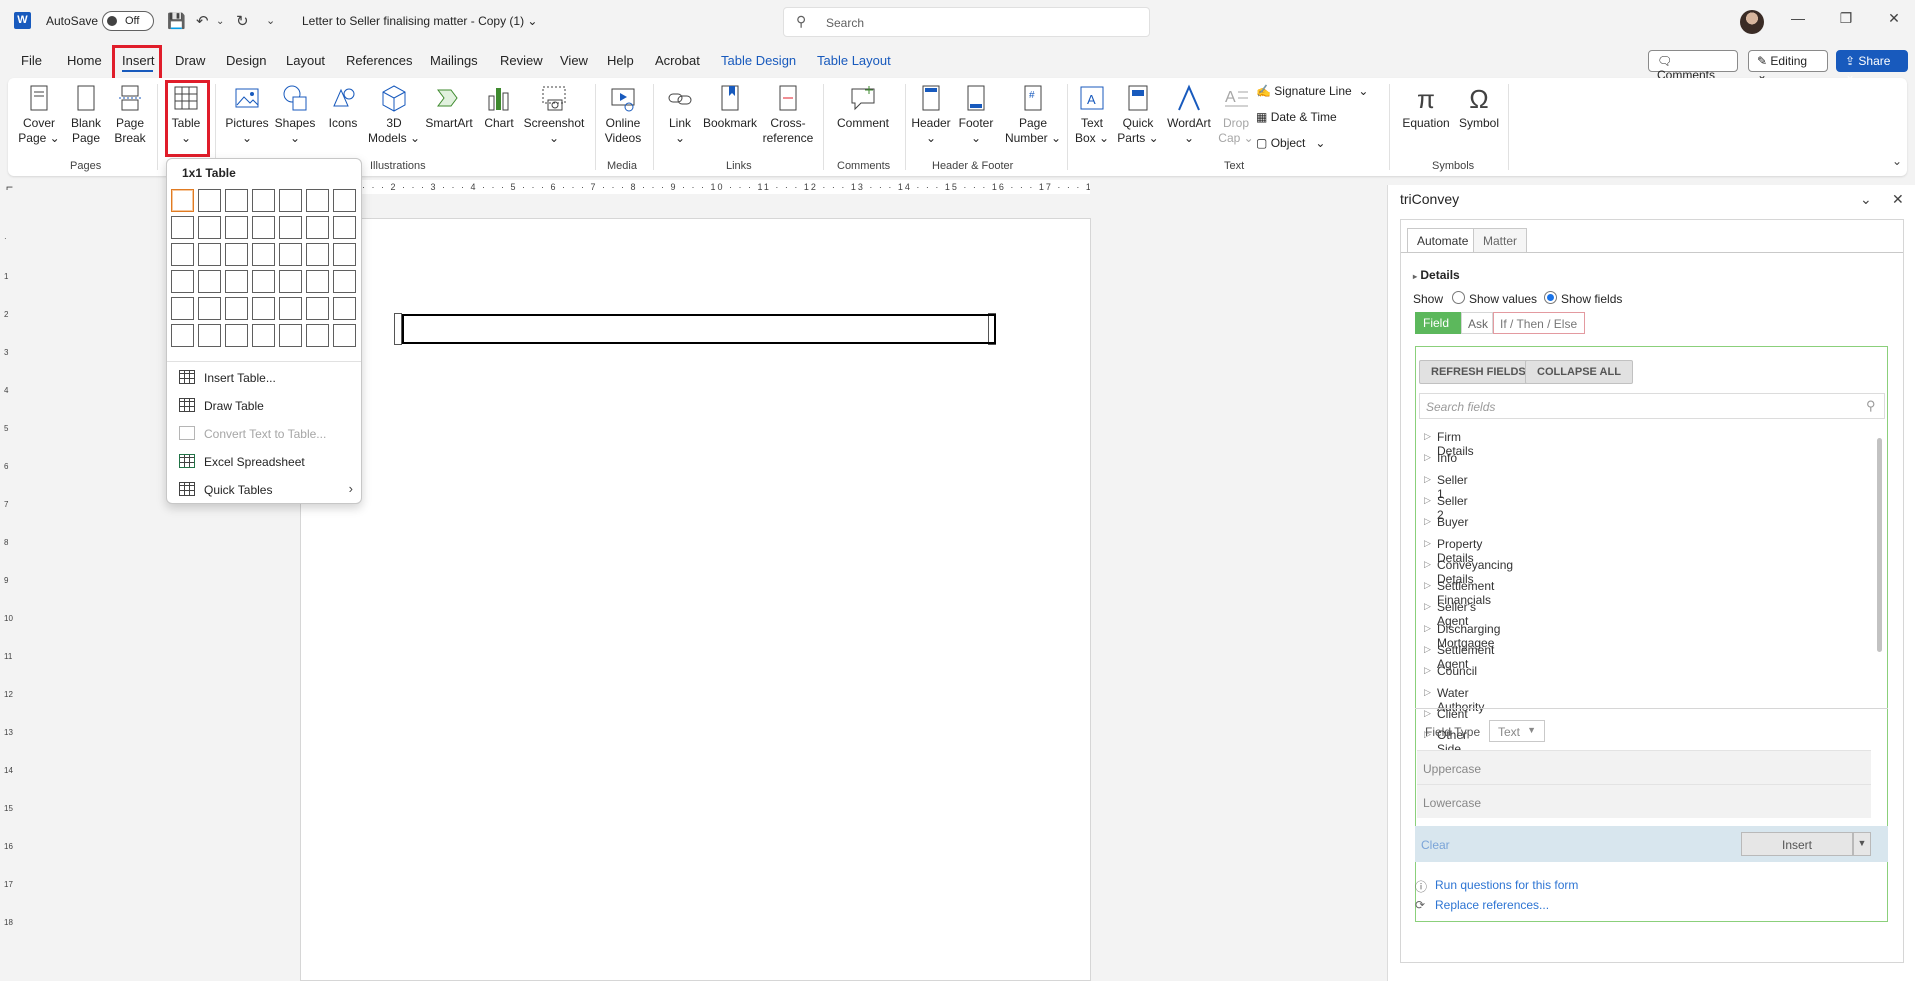  What do you see at coordinates (1436, 275) in the screenshot?
I see `details-toggle: ▸ Details` at bounding box center [1436, 275].